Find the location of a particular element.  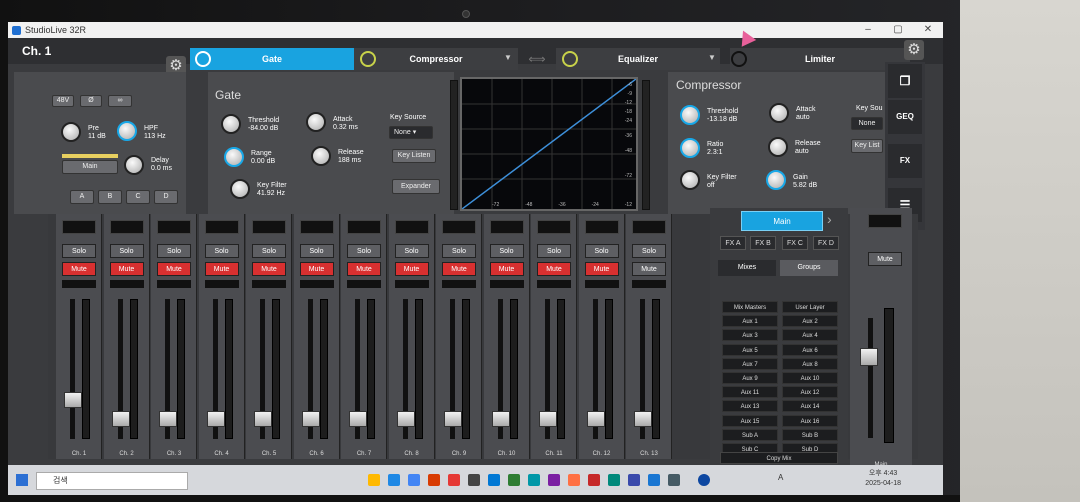

studiolive-app-icon is located at coordinates (704, 480).